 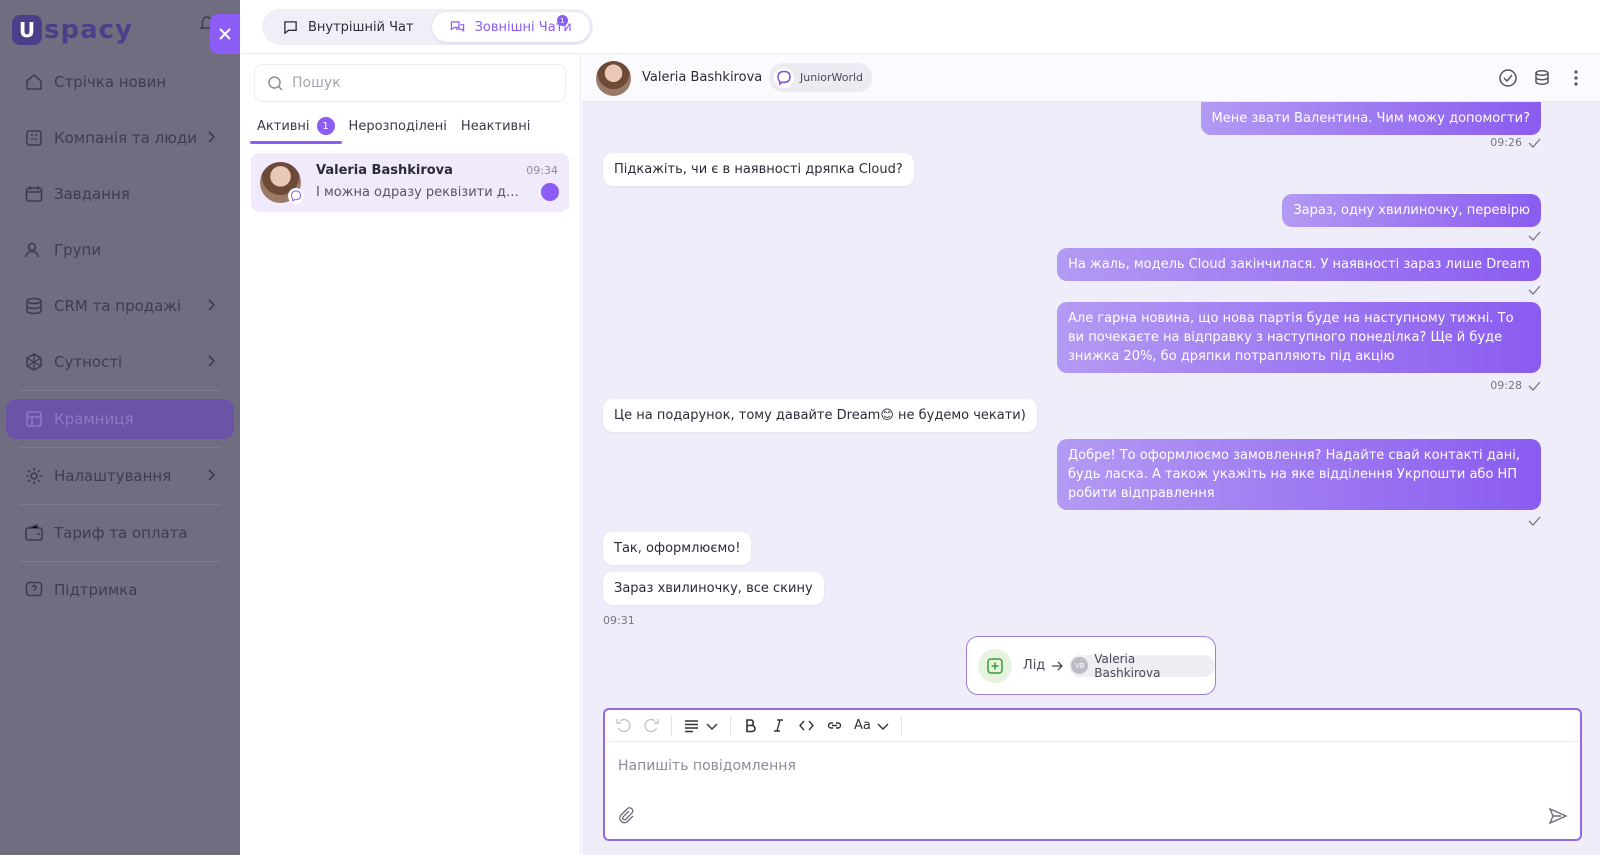 I want to click on arrow-right-icon, so click(x=1058, y=665).